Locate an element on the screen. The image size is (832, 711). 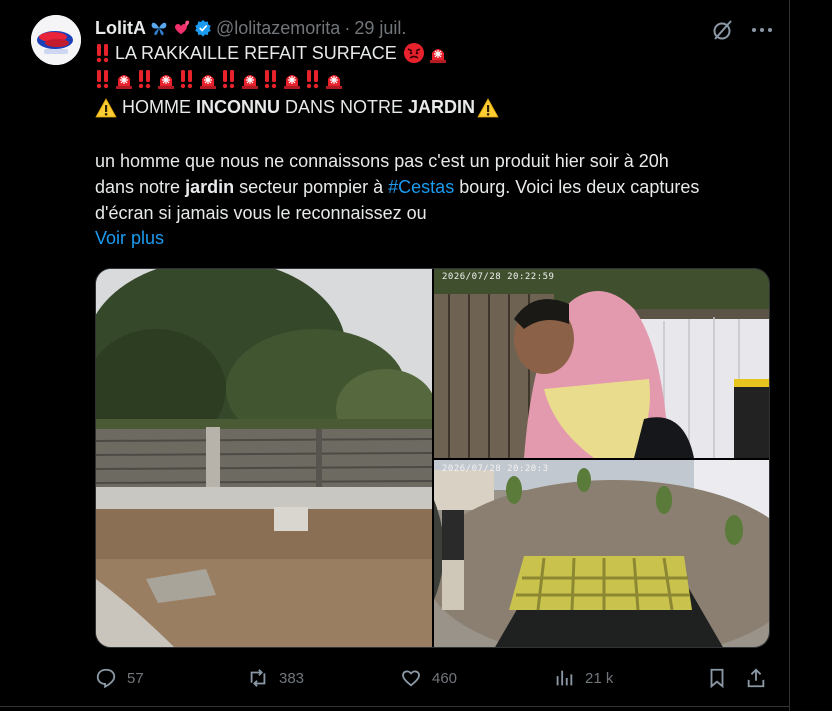
repost-count: 383 is located at coordinates (292, 678).